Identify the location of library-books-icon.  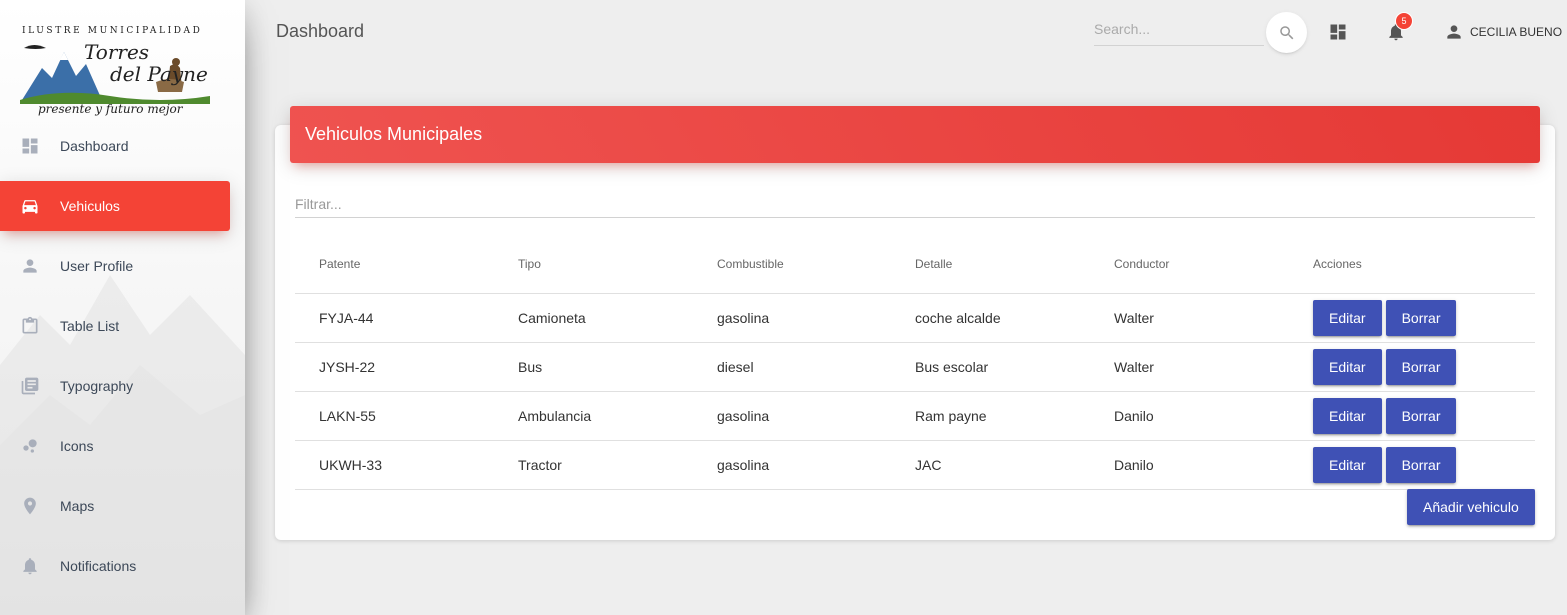
(30, 386).